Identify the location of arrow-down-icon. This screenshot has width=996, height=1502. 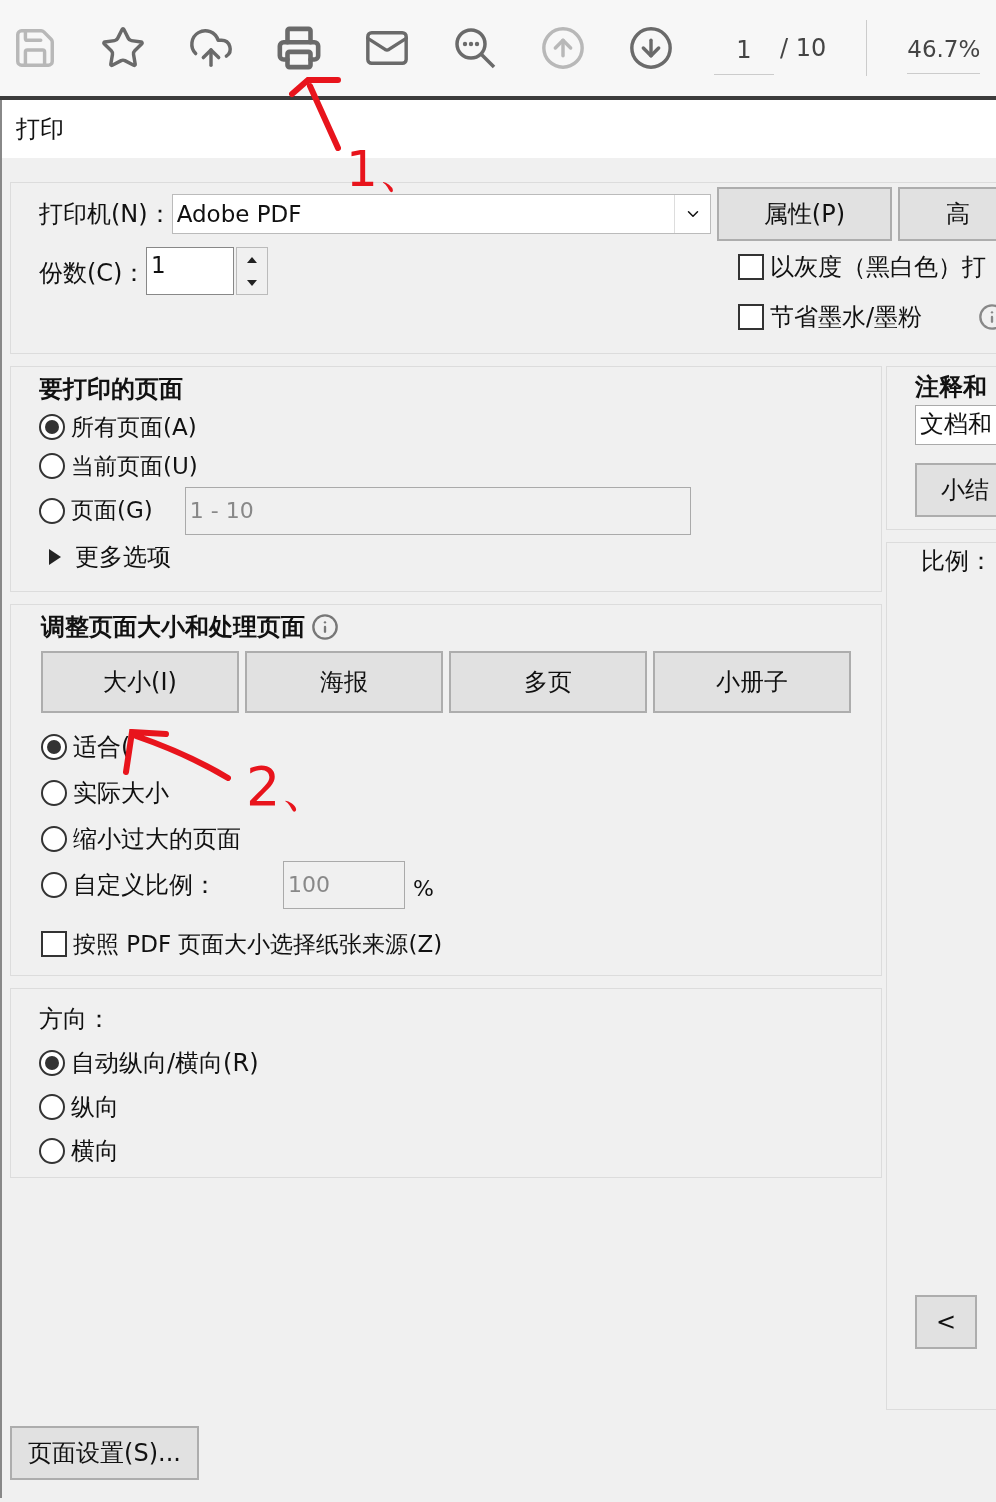
(651, 48).